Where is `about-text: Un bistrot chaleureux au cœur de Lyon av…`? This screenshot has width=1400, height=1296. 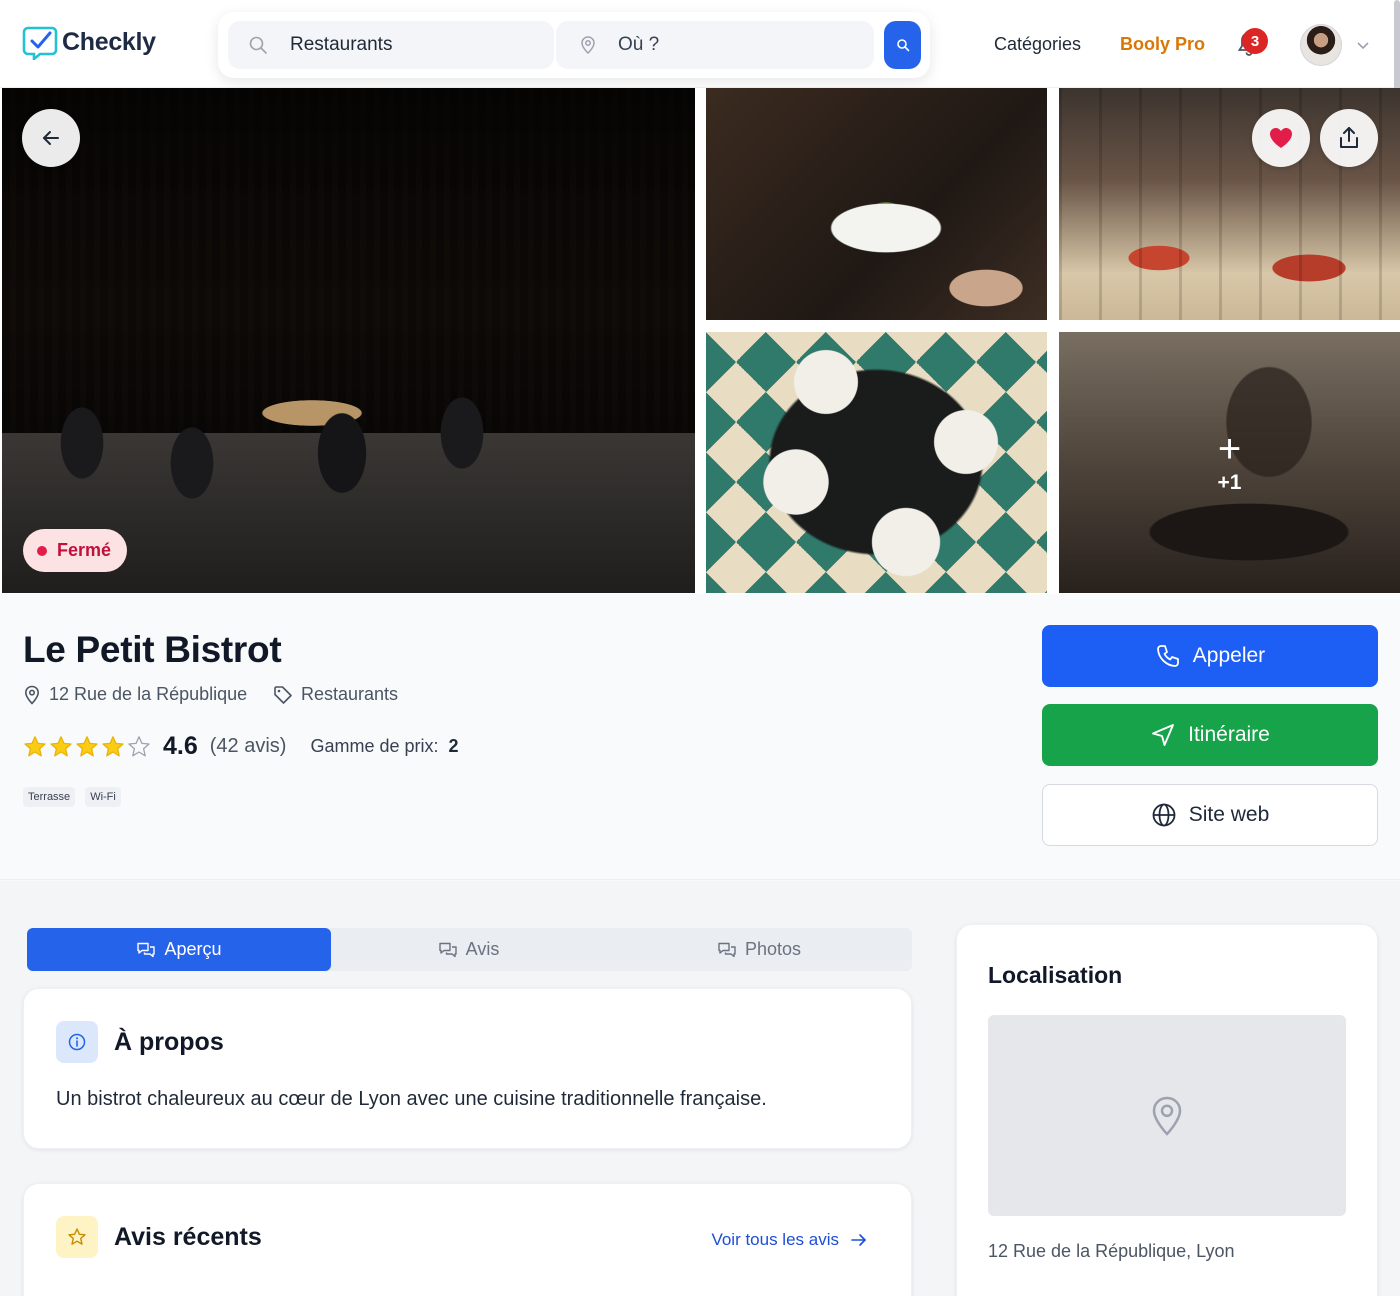
about-text: Un bistrot chaleureux au cœur de Lyon av… is located at coordinates (411, 1099).